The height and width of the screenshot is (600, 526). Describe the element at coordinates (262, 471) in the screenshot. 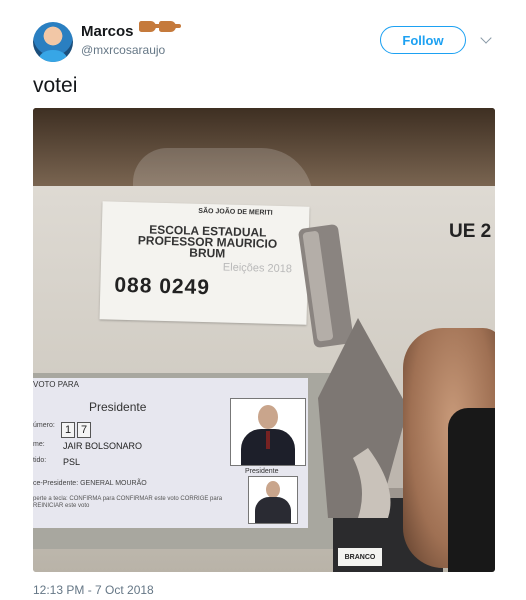

I see `candidate-photo-caption: Presidente` at that location.